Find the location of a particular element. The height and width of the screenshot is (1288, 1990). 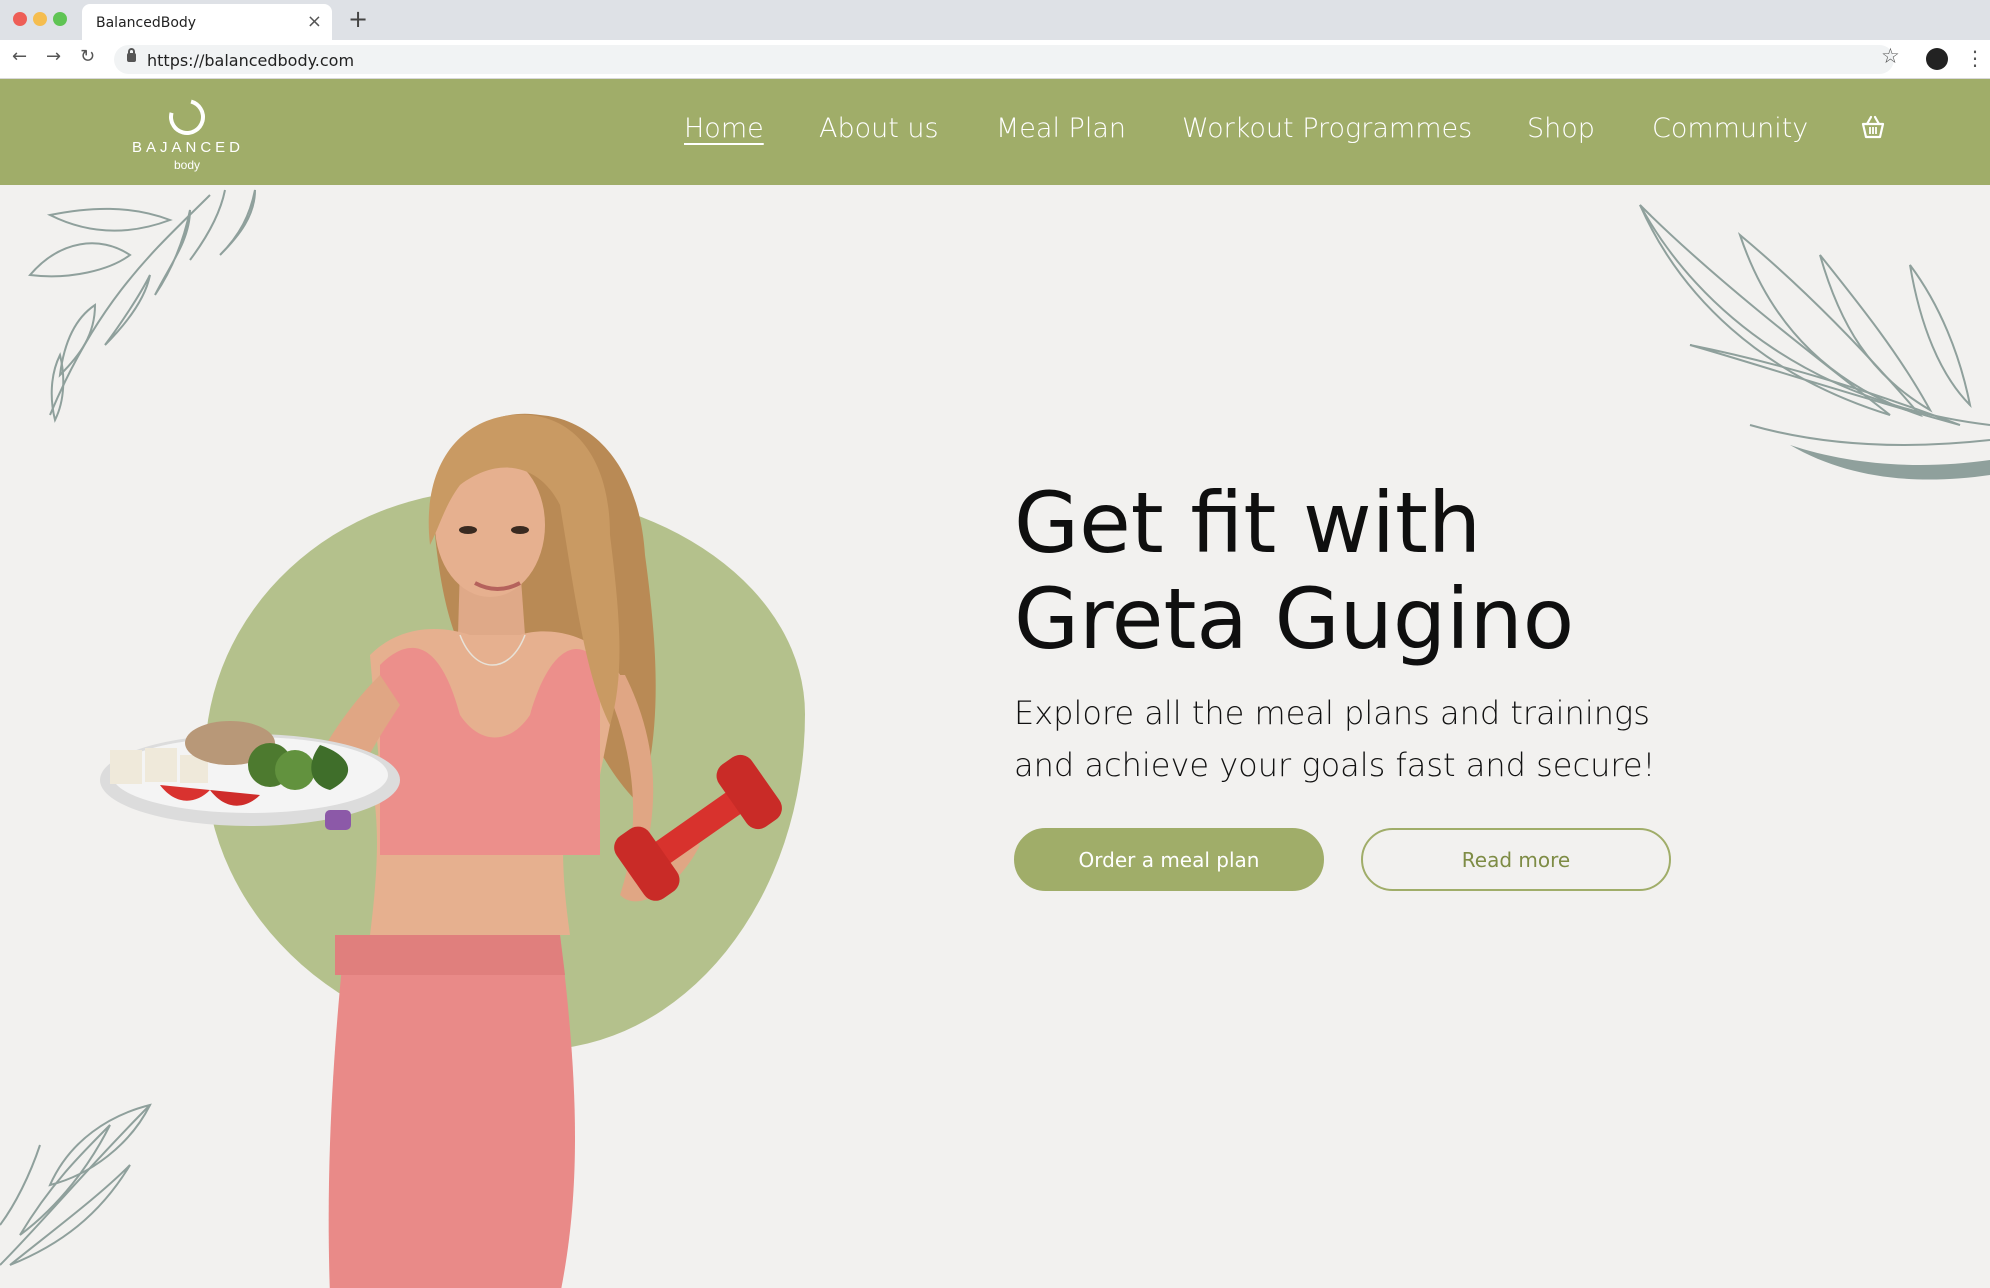

order-meal-plan-button: Order a meal plan is located at coordinates (1169, 859).